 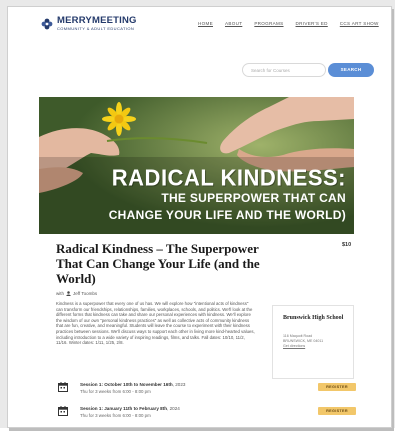 I want to click on venue-address: 116 Maquoit Road BRUNSWICK, ME 04011, so click(x=303, y=339).